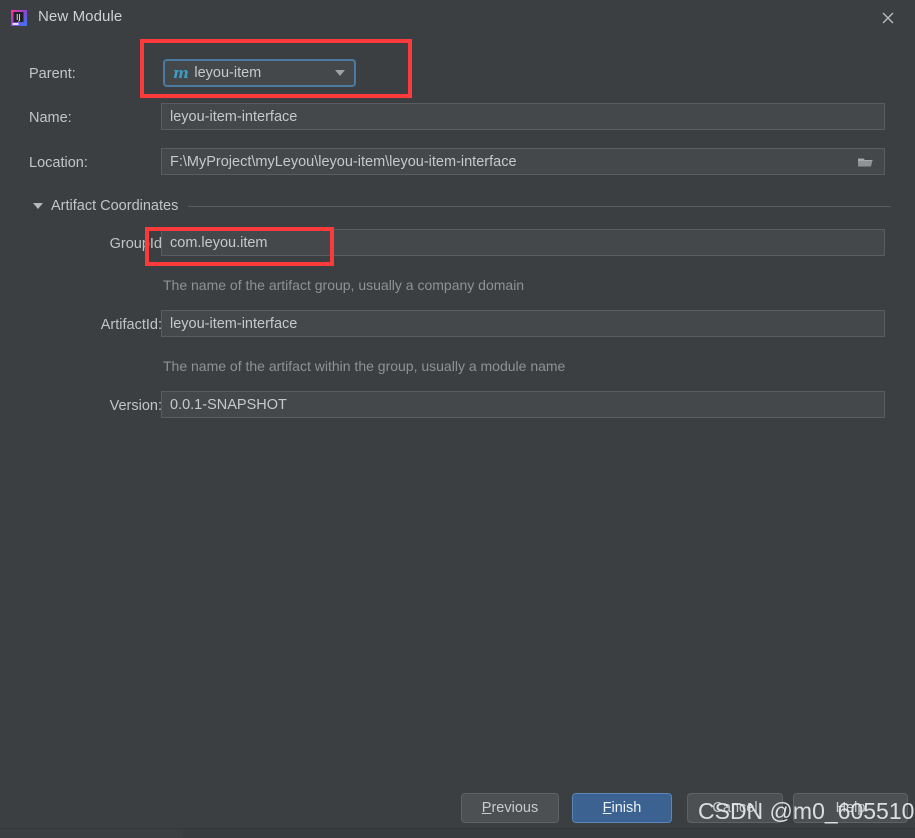 This screenshot has height=838, width=915. I want to click on name-label: Name:, so click(50, 118).